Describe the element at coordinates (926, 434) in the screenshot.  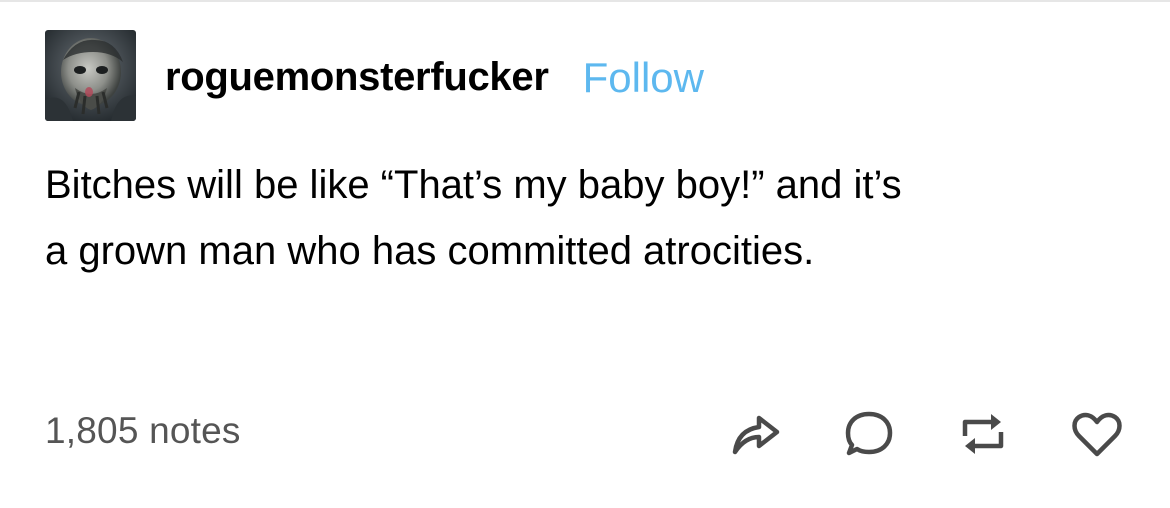
I see `post-actions` at that location.